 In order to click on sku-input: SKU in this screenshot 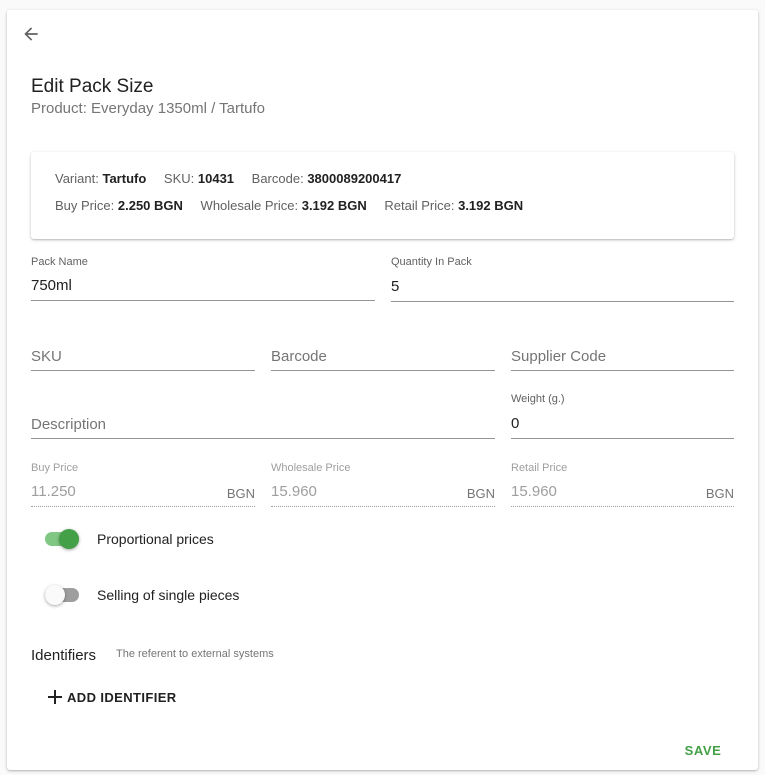, I will do `click(46, 356)`.